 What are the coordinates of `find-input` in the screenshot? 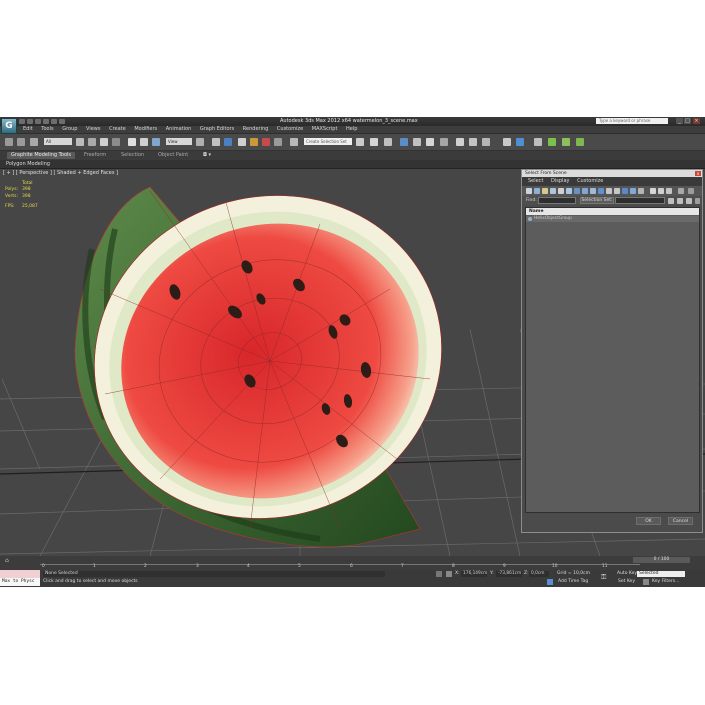 It's located at (557, 200).